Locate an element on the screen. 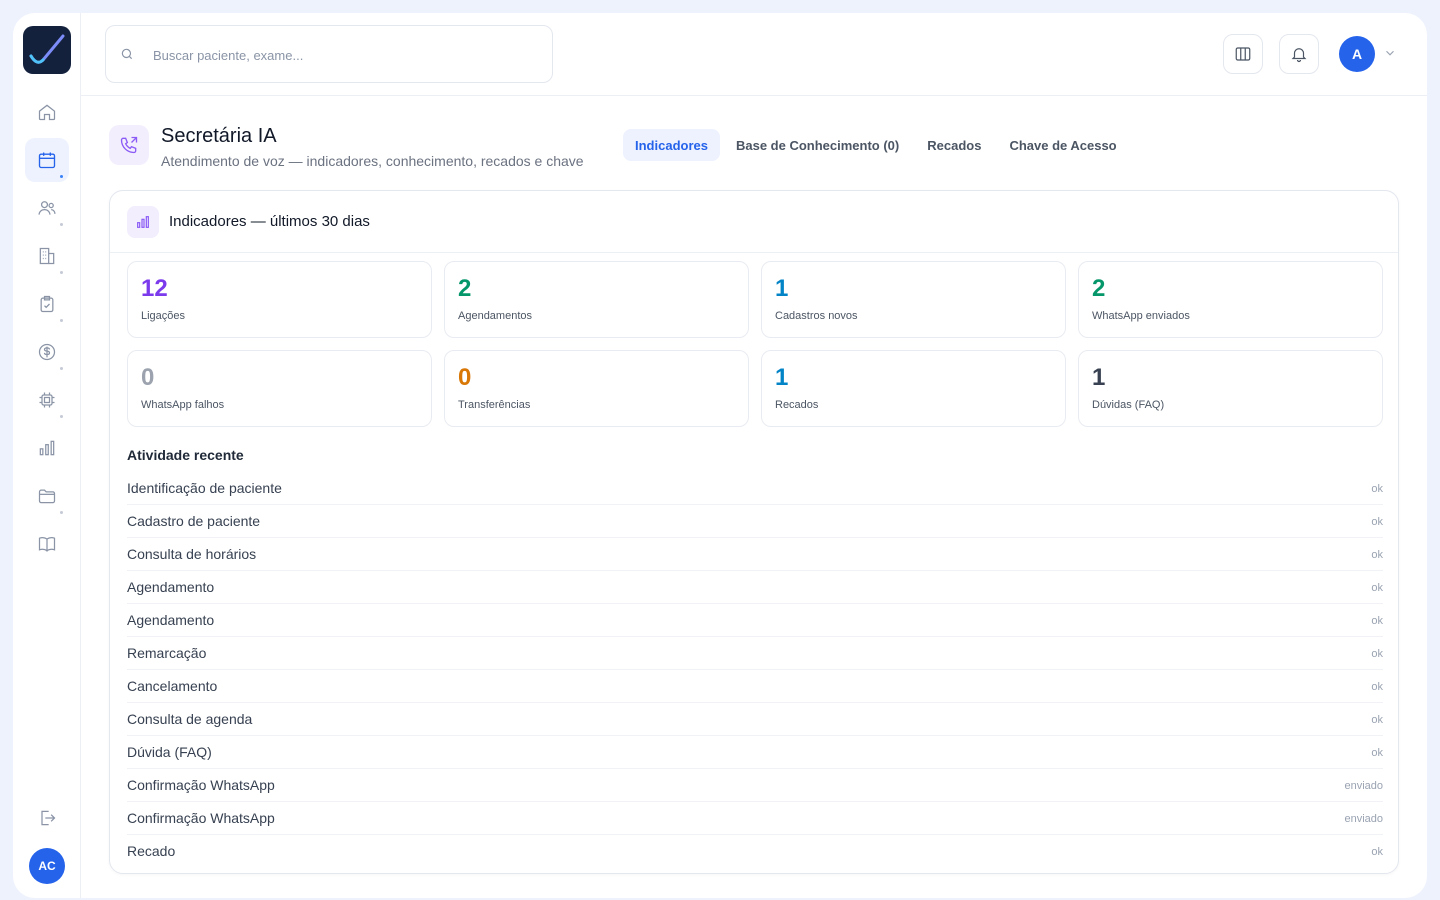 The image size is (1440, 900). activity-name: Recado is located at coordinates (151, 851).